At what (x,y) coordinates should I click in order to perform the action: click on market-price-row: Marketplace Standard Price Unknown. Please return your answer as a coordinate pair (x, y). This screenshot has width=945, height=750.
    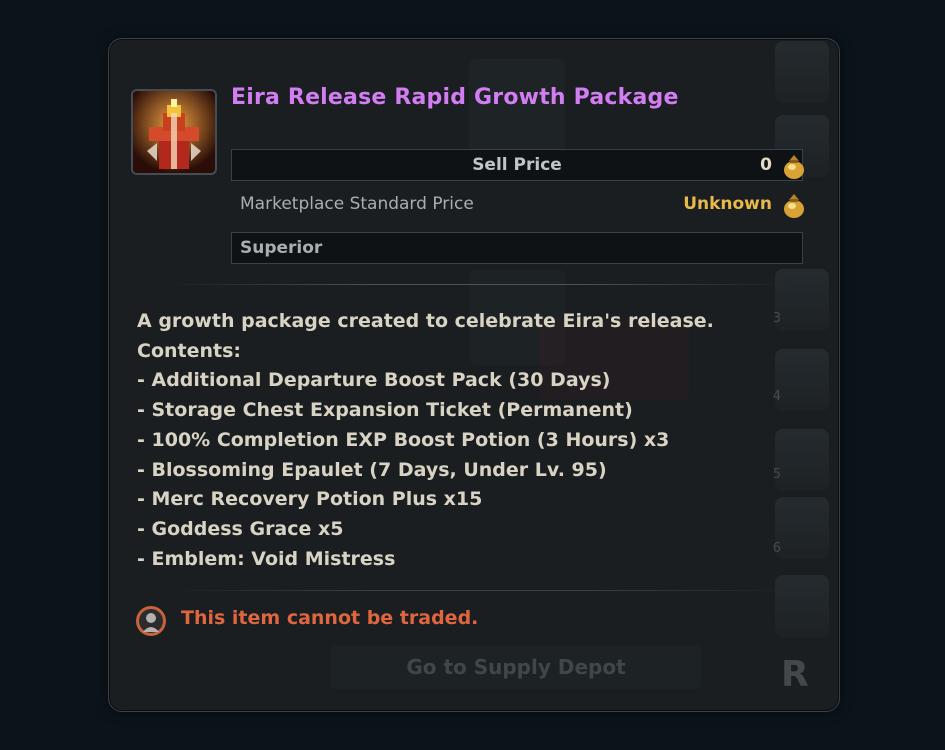
    Looking at the image, I should click on (518, 204).